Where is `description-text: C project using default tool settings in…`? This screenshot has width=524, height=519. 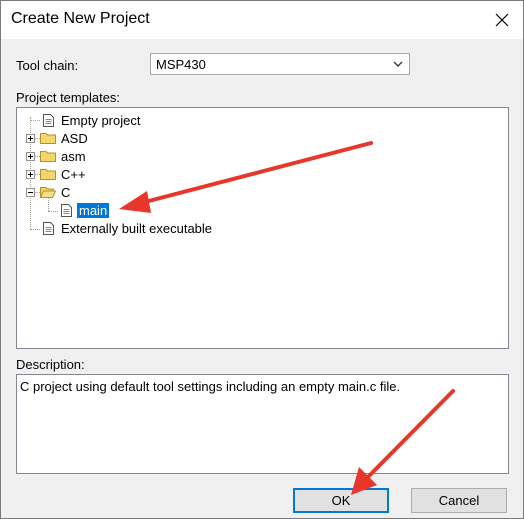 description-text: C project using default tool settings in… is located at coordinates (210, 386).